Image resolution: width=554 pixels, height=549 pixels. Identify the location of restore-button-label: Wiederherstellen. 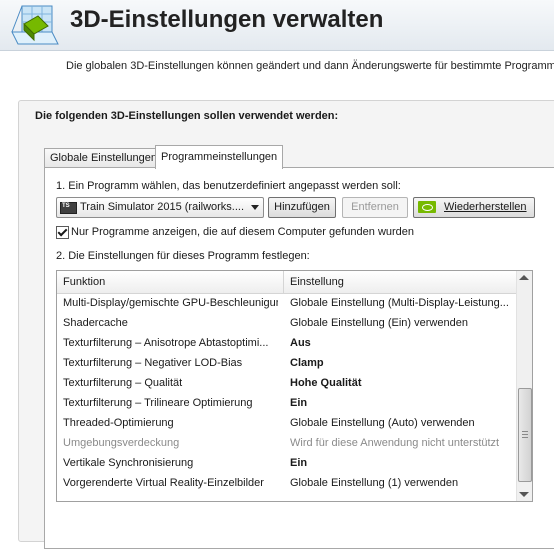
(485, 207).